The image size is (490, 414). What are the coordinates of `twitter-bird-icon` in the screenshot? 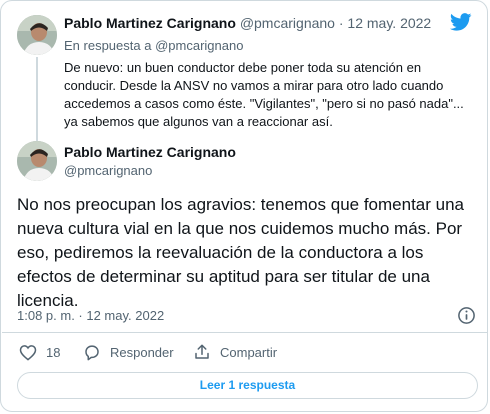 It's located at (460, 24).